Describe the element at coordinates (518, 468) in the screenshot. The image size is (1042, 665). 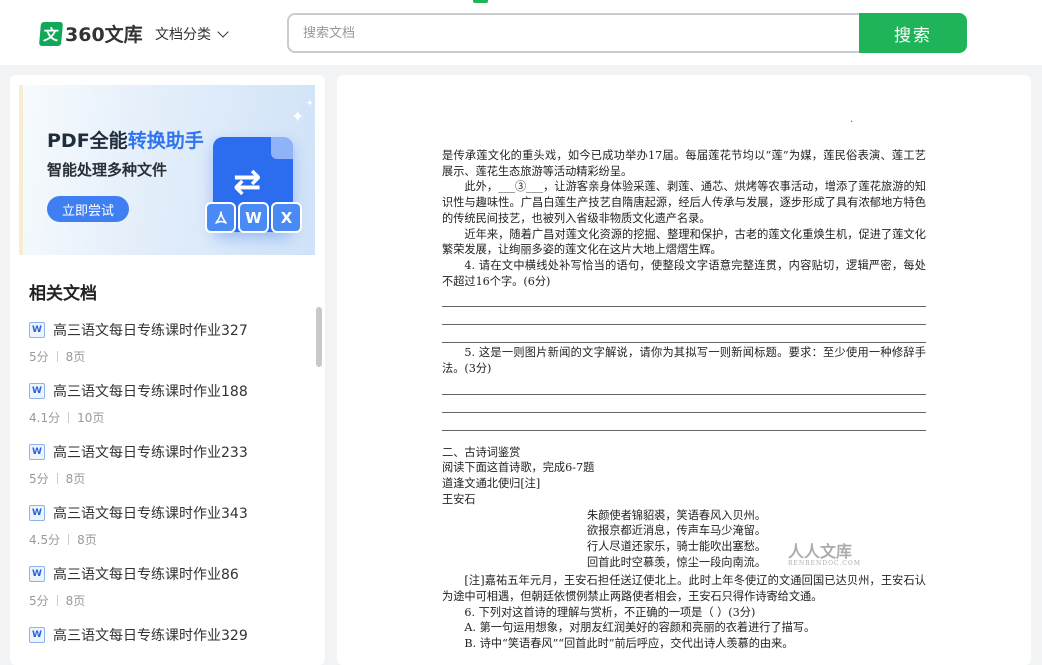
I see `section-intro: 阅读下面这首诗歌，完成6-7题` at that location.